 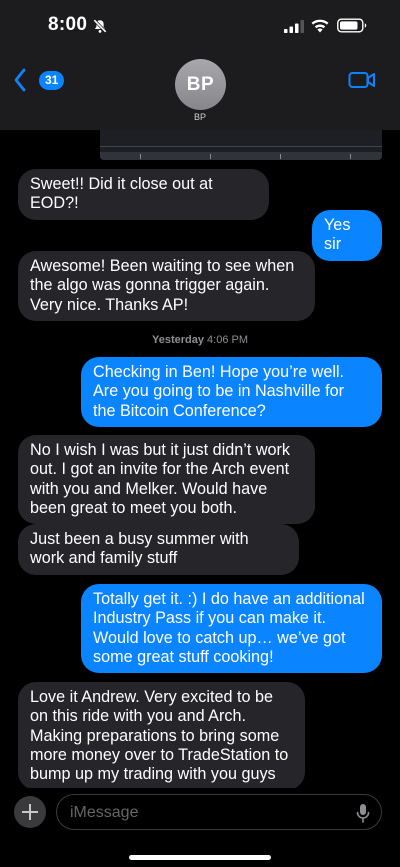 What do you see at coordinates (100, 26) in the screenshot?
I see `bell-slash-icon` at bounding box center [100, 26].